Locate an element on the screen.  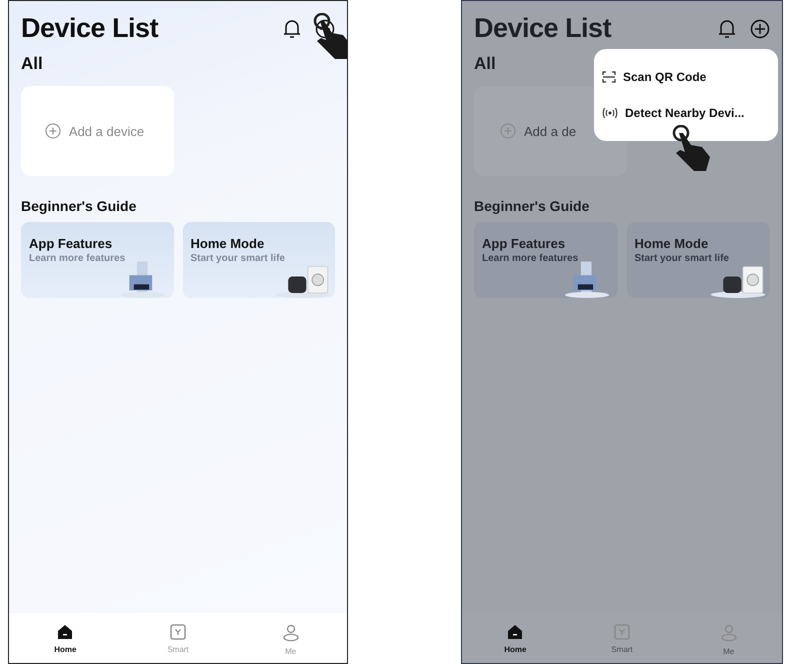
signal-waves-icon is located at coordinates (610, 113).